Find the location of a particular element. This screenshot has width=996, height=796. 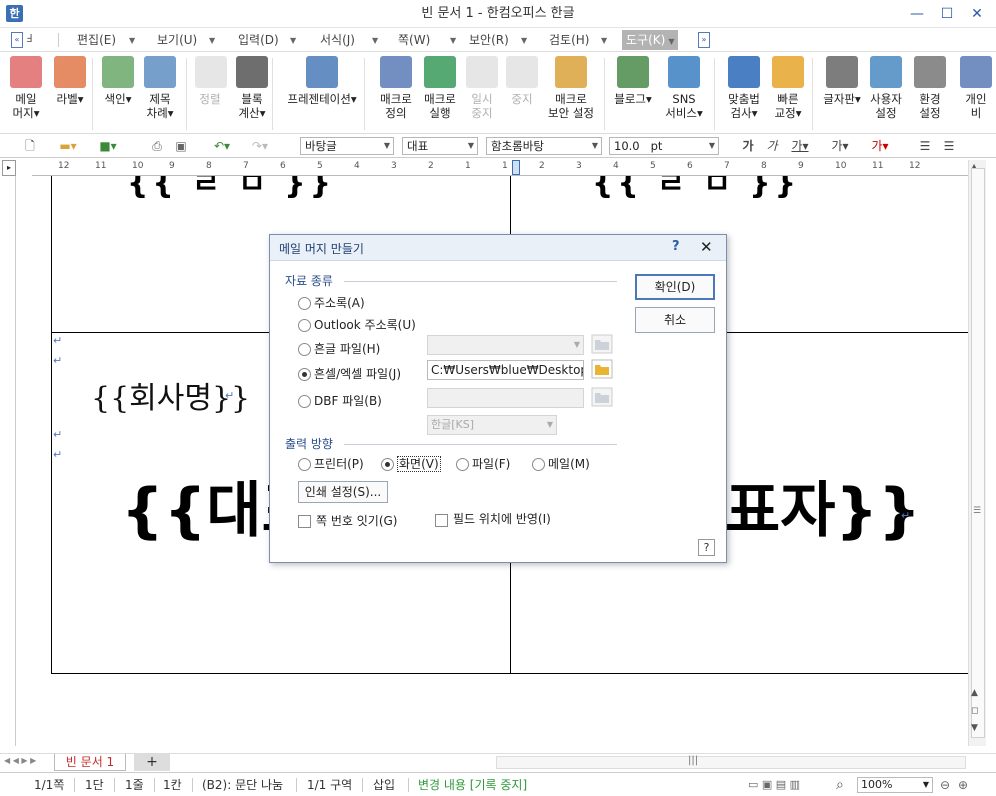

ribbon-button-0: 메일 머지▾ is located at coordinates (26, 88).